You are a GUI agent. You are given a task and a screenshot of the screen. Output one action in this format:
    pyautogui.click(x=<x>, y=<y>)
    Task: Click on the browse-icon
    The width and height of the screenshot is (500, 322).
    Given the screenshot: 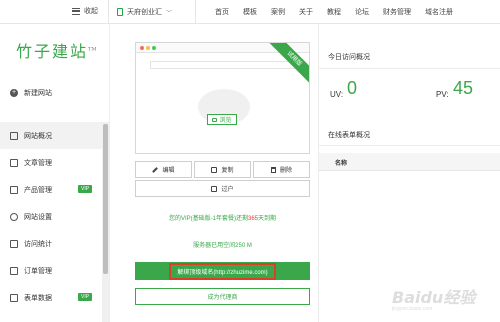 What is the action you would take?
    pyautogui.click(x=215, y=119)
    